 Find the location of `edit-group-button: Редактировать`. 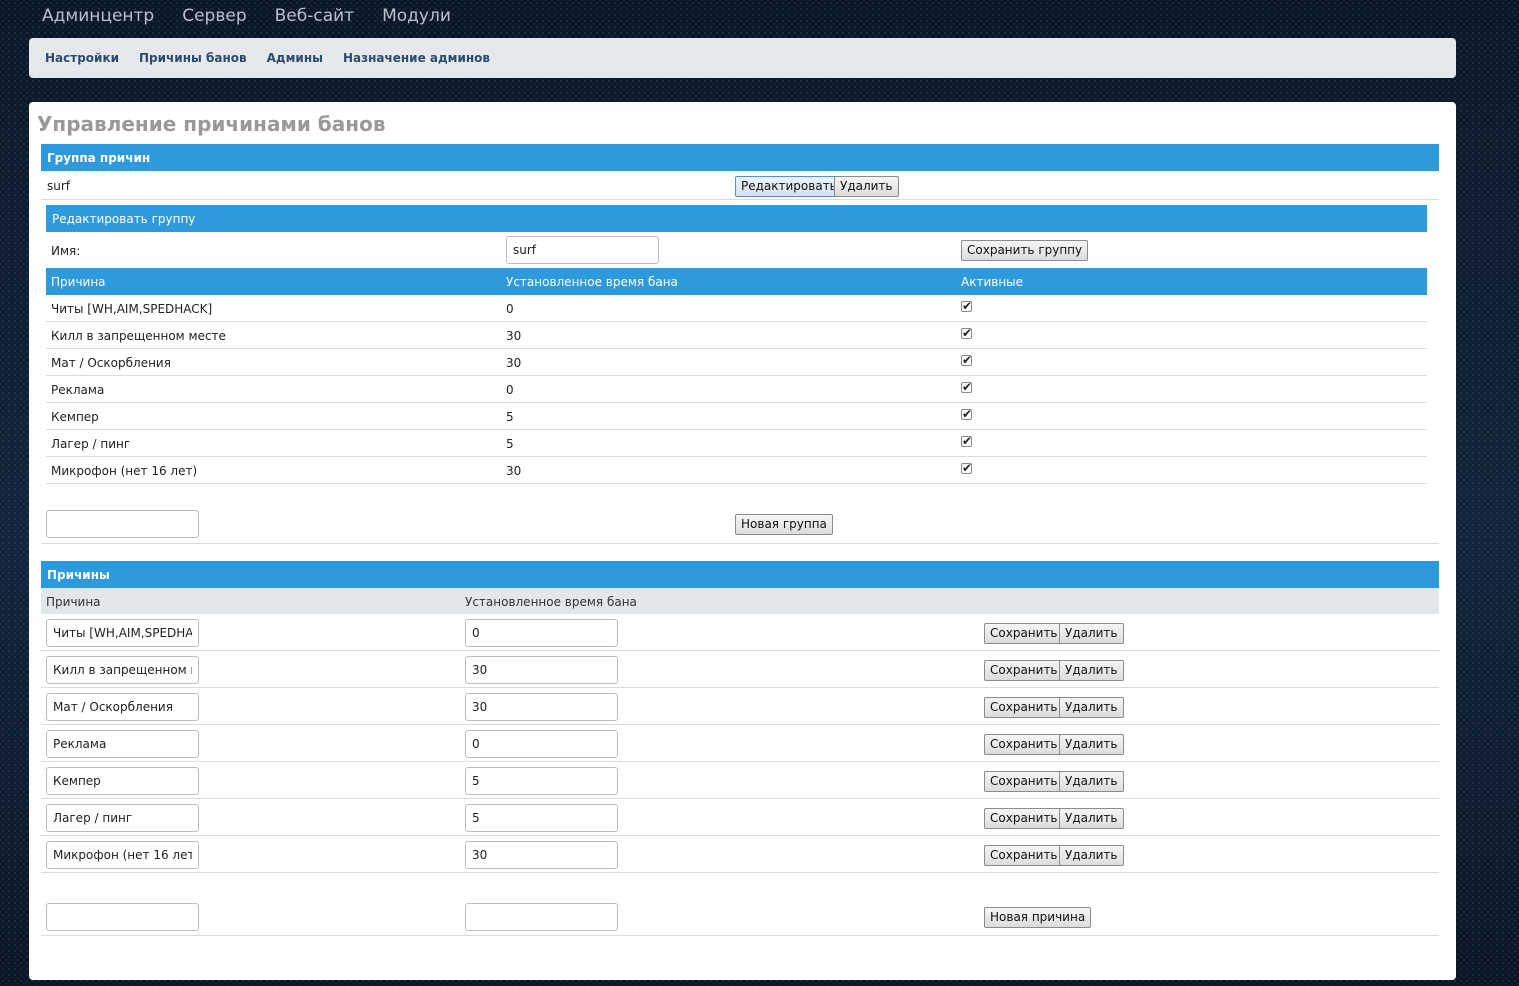

edit-group-button: Редактировать is located at coordinates (789, 186).